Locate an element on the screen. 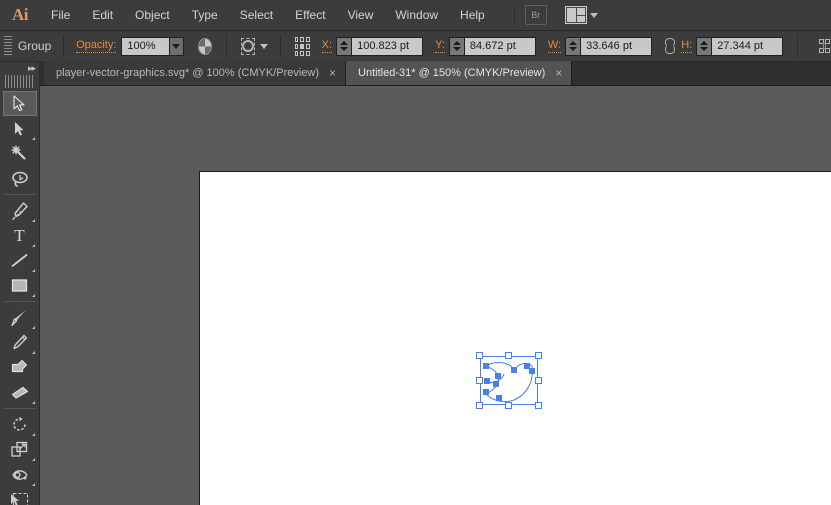 The width and height of the screenshot is (831, 505). selected-object-vector-path-group is located at coordinates (509, 380).